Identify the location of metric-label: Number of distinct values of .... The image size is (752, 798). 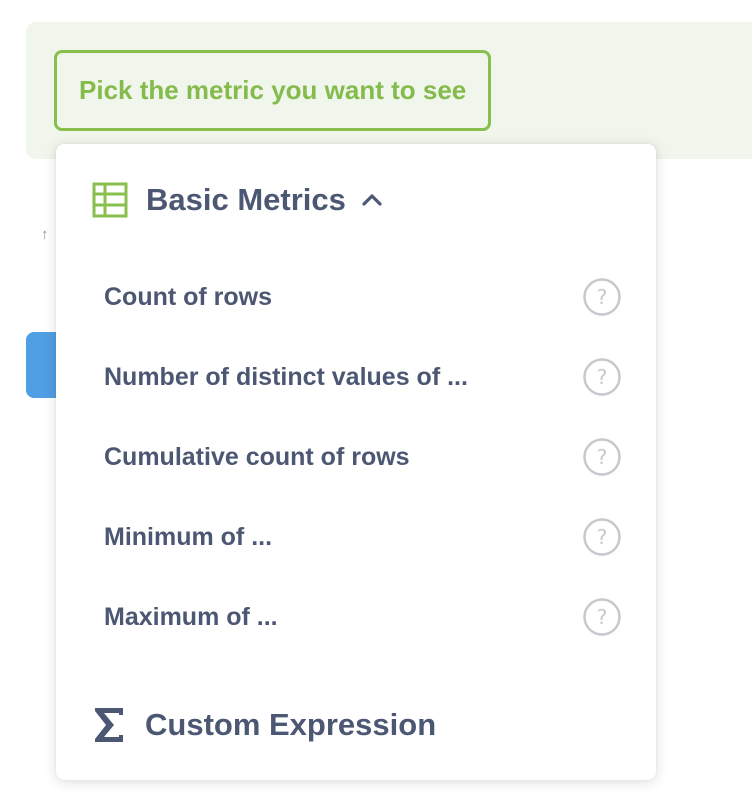
(286, 377).